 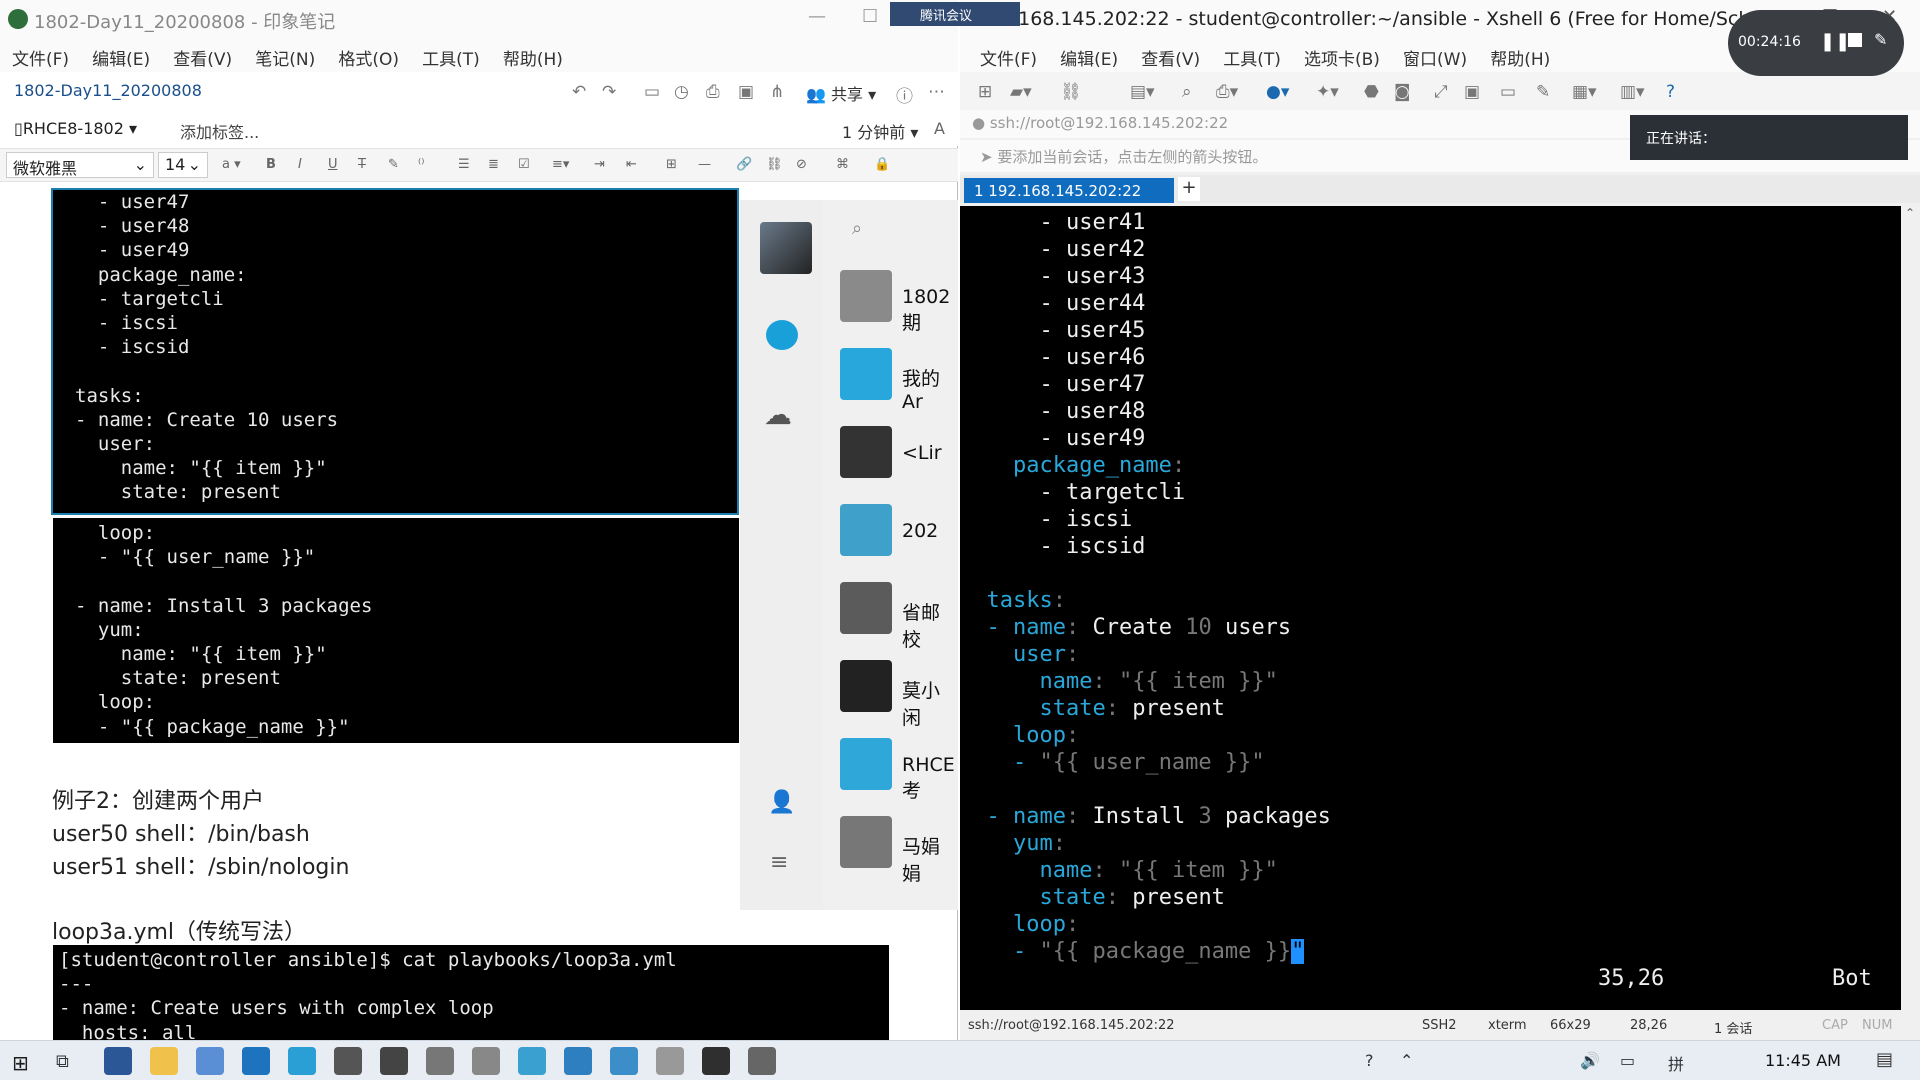 What do you see at coordinates (786, 248) in the screenshot?
I see `user-avatar` at bounding box center [786, 248].